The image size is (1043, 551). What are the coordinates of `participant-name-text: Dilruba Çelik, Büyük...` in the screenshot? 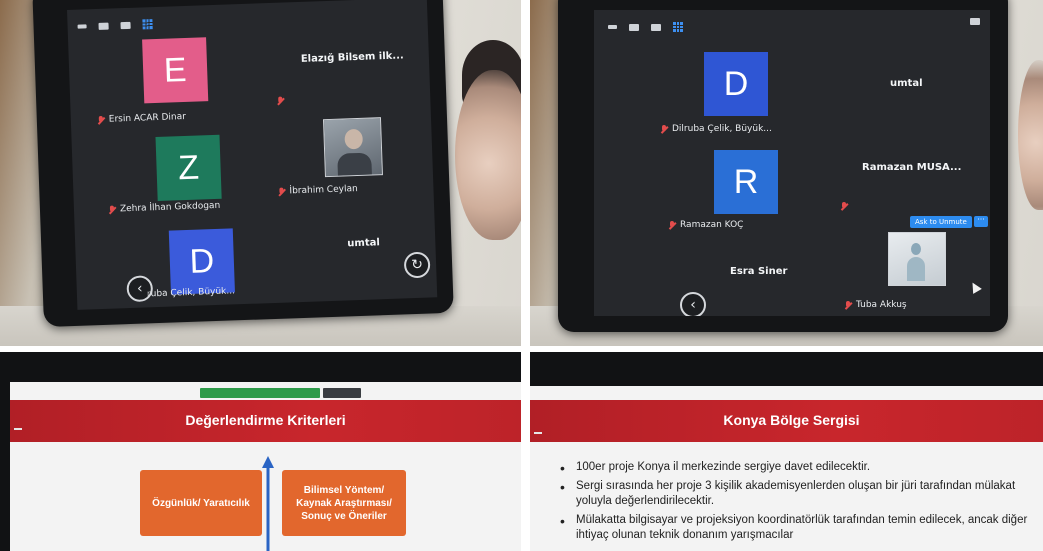 It's located at (722, 129).